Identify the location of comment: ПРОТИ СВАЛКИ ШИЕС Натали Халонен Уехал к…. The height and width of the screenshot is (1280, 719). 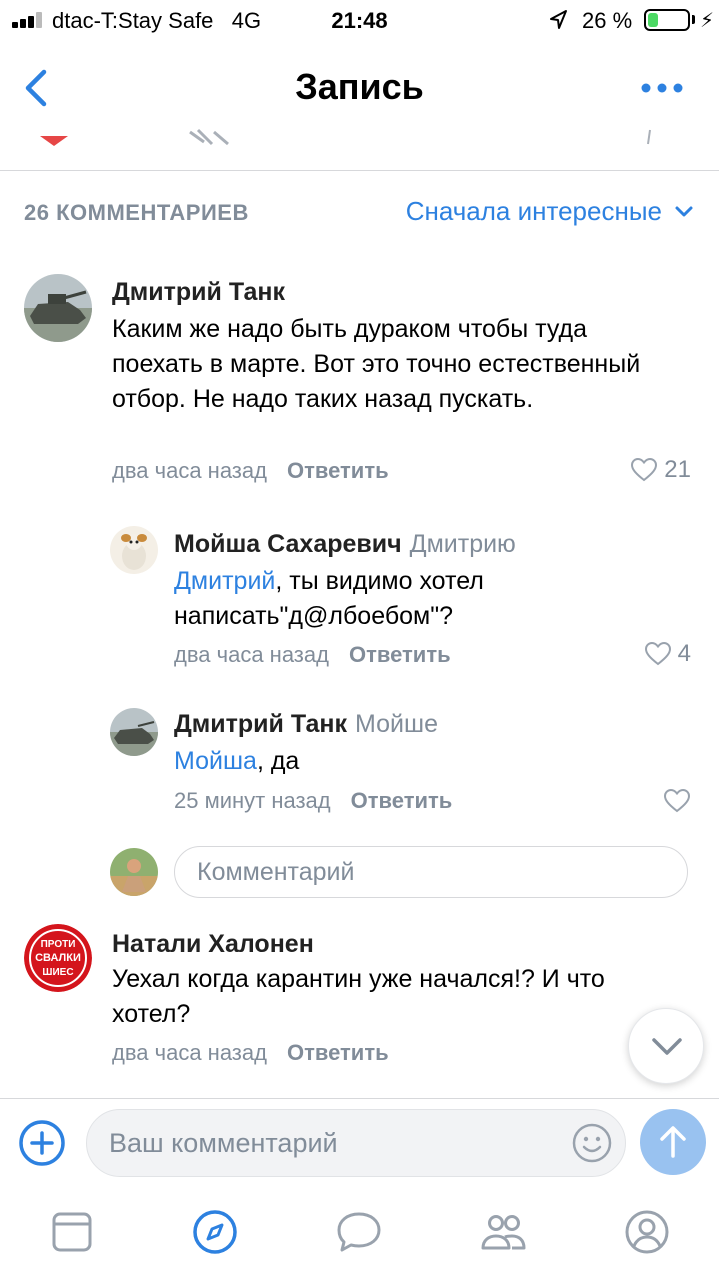
(359, 999).